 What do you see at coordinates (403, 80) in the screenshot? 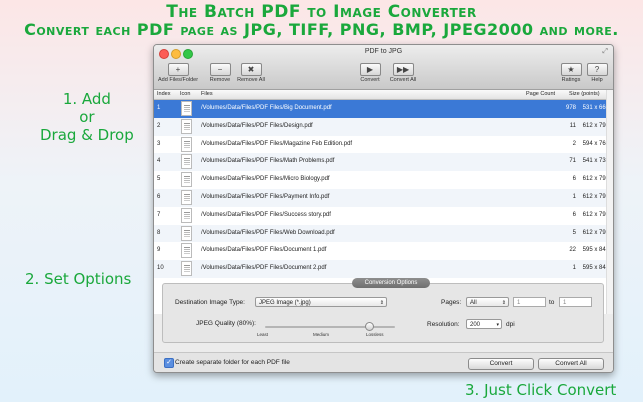
I see `toolbar-convert-all-label: Convert All` at bounding box center [403, 80].